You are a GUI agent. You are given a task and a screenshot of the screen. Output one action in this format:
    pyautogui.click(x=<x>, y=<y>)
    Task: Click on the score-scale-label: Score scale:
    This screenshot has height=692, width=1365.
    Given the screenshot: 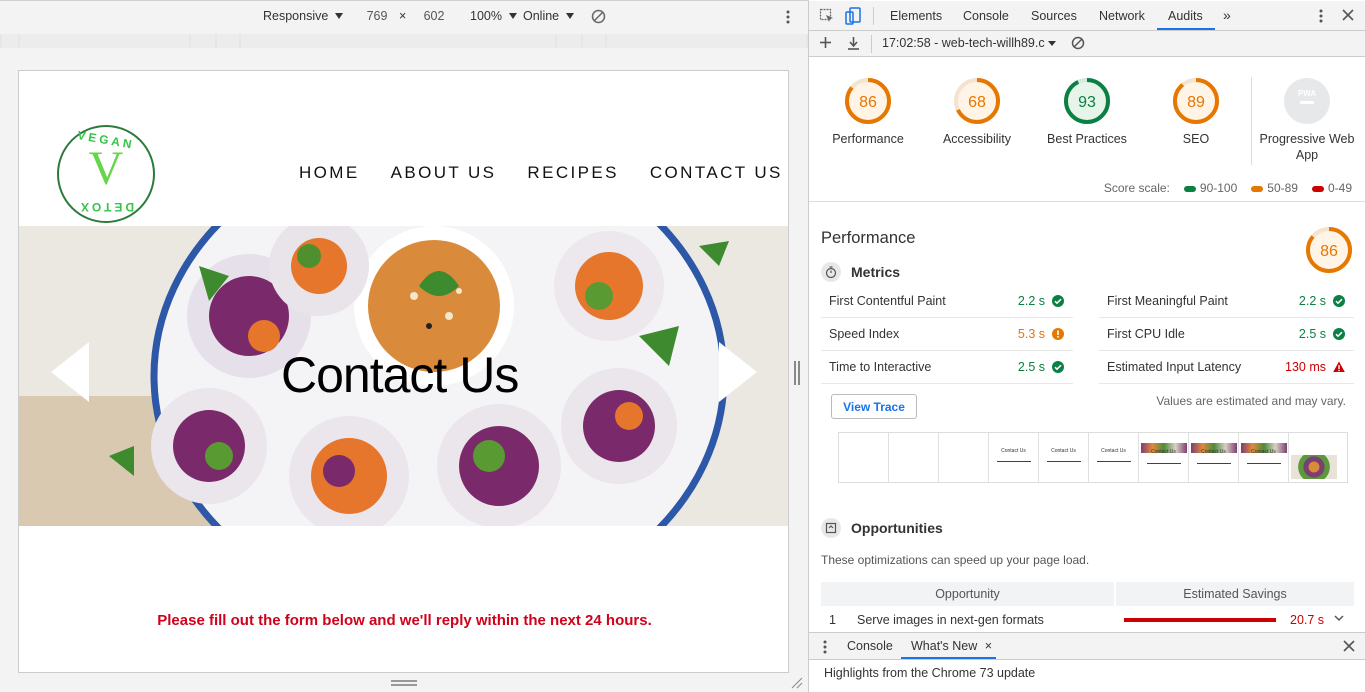 What is the action you would take?
    pyautogui.click(x=1136, y=188)
    